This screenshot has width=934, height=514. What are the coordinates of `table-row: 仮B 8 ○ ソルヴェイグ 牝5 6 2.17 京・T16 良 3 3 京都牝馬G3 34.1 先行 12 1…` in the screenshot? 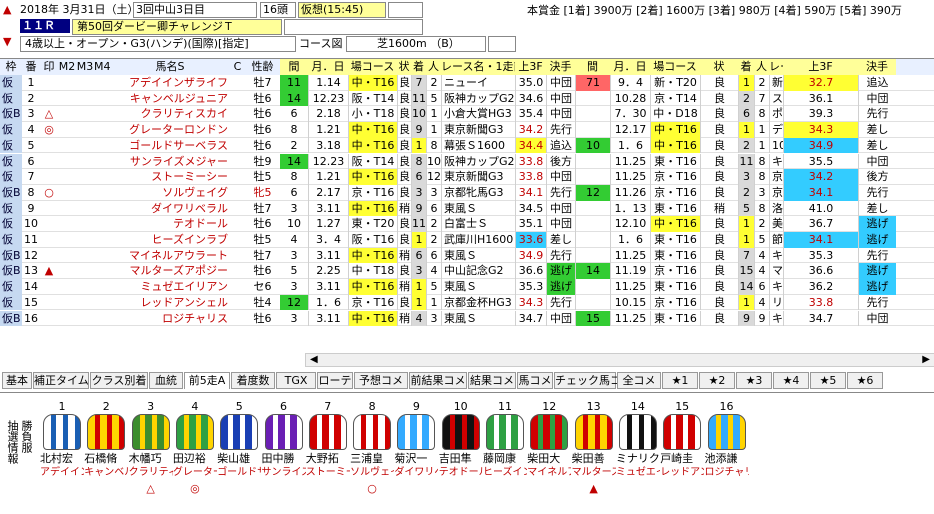 It's located at (467, 192).